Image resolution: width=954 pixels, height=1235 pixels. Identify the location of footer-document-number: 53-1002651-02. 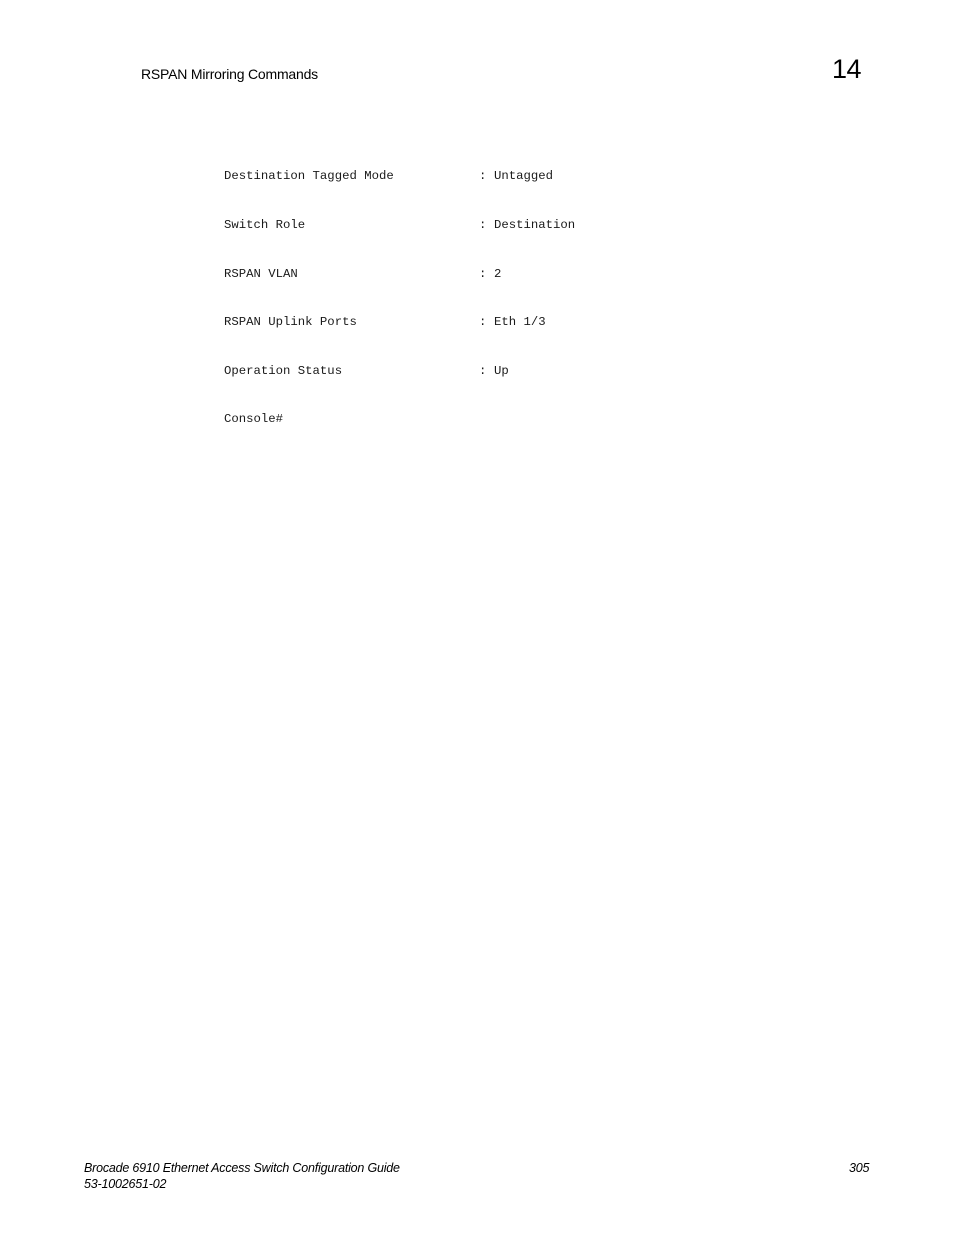
(125, 1184).